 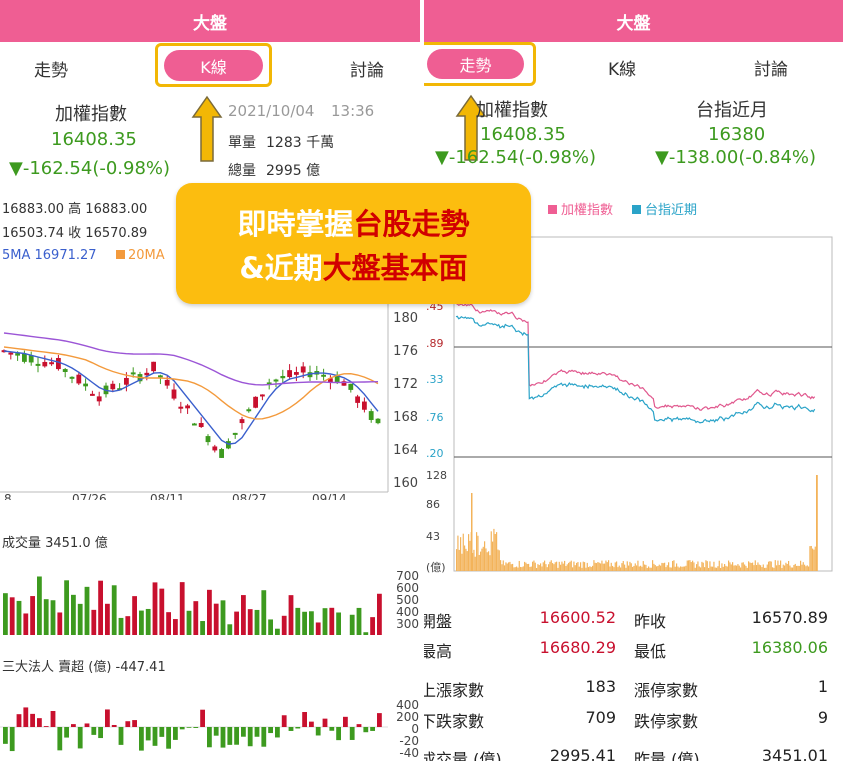 I want to click on page-header: 大盤, so click(x=210, y=21).